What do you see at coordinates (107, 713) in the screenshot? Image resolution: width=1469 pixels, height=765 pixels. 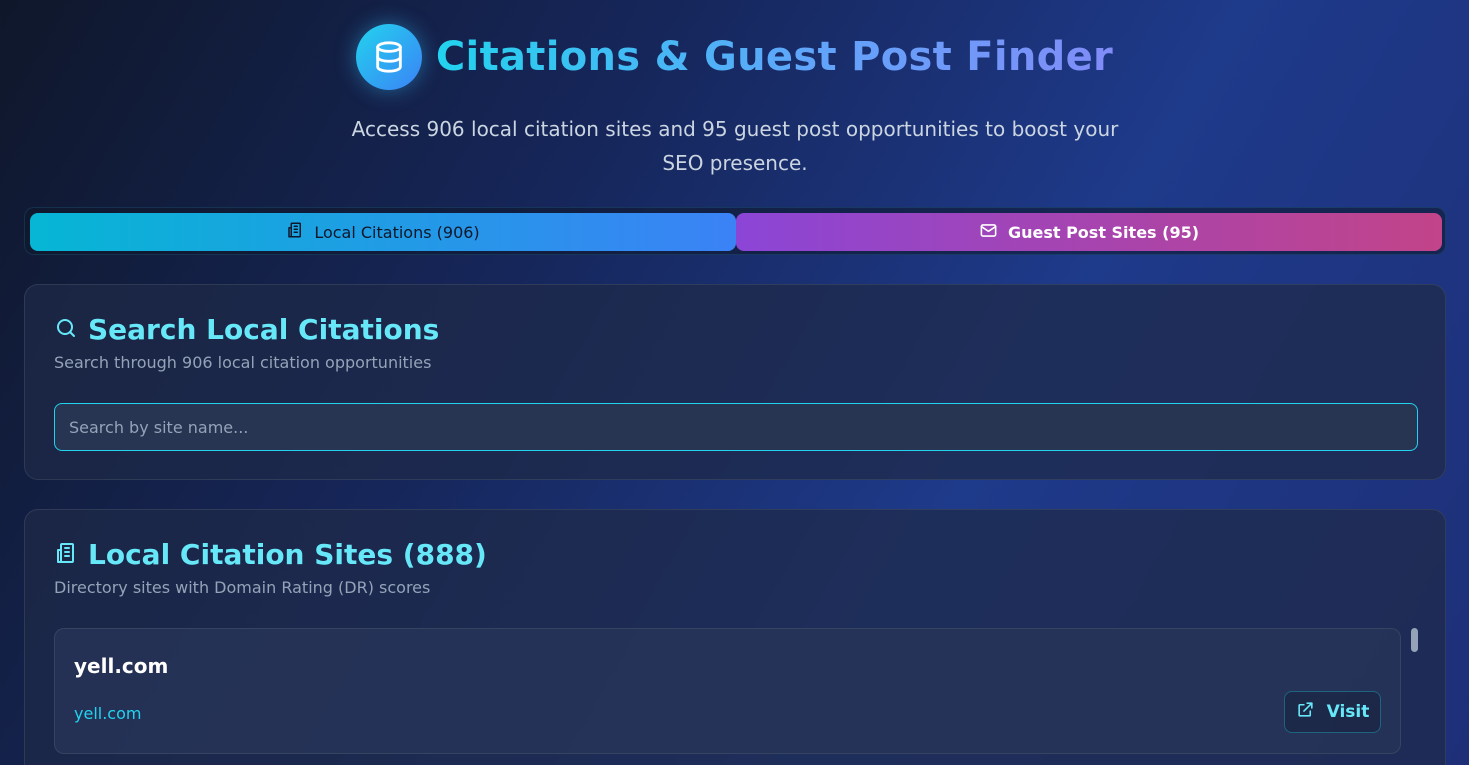 I see `site-link: yell.com` at bounding box center [107, 713].